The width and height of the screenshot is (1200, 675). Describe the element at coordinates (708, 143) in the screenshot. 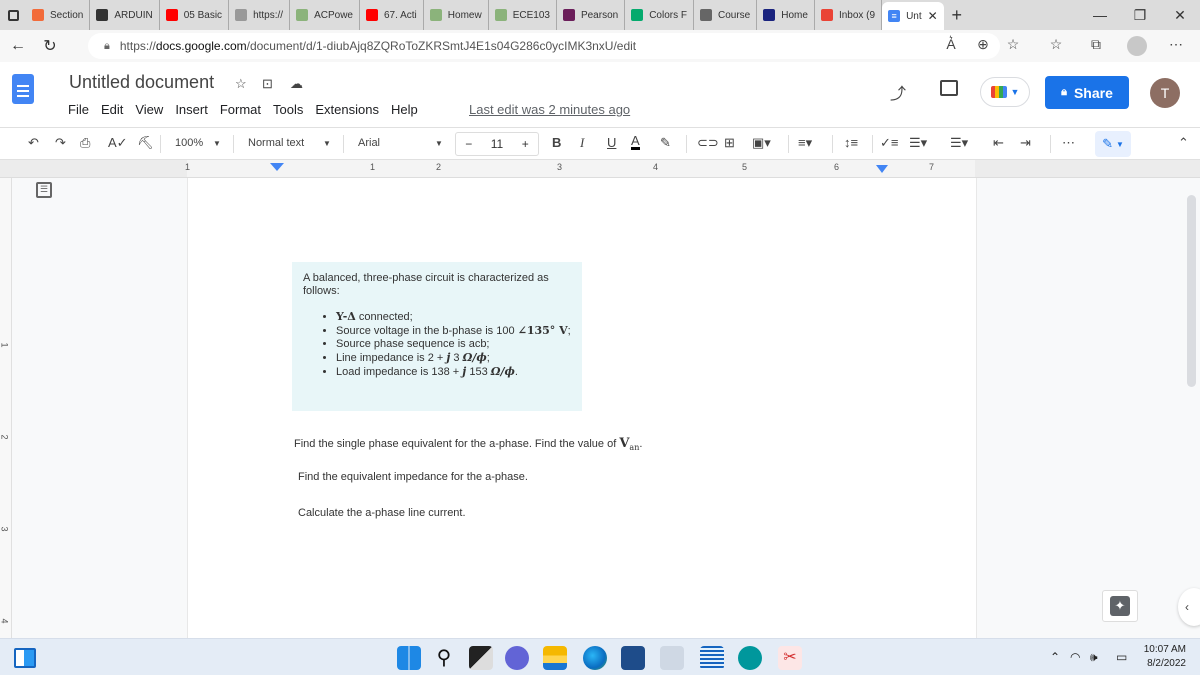

I see `link-icon: ⊂⊃` at that location.